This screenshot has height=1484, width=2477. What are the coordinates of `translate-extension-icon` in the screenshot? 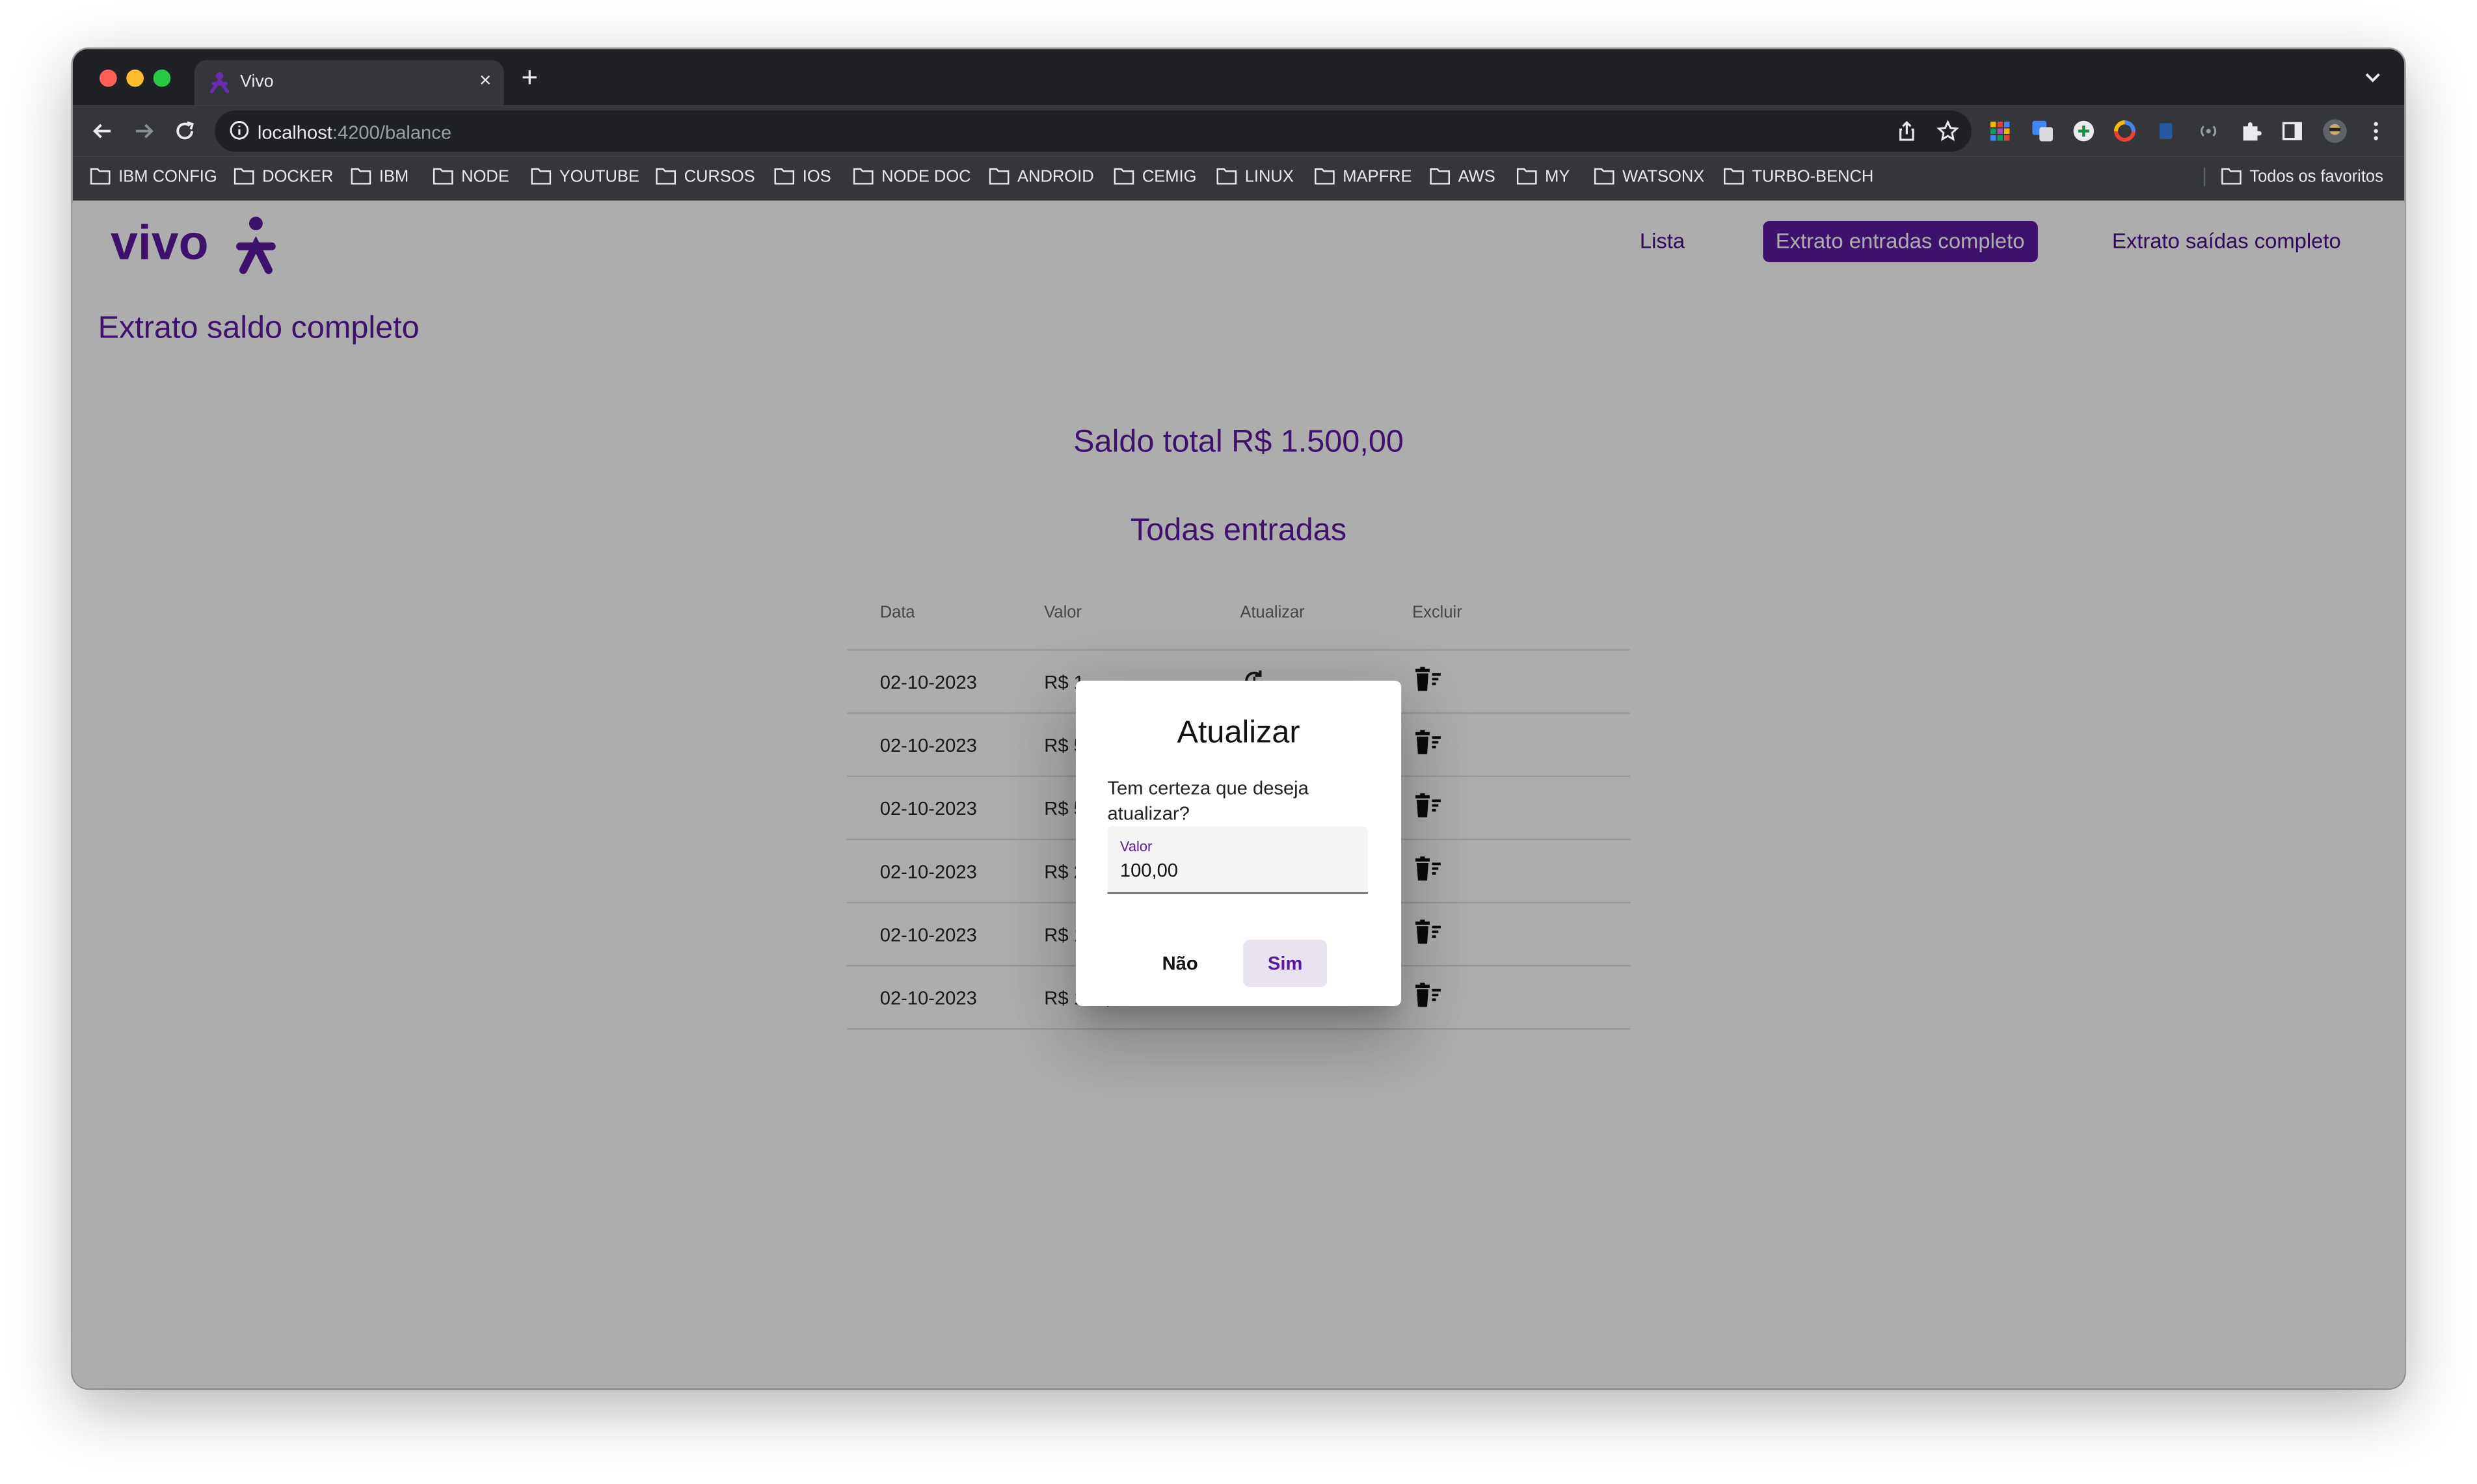 It's located at (2042, 131).